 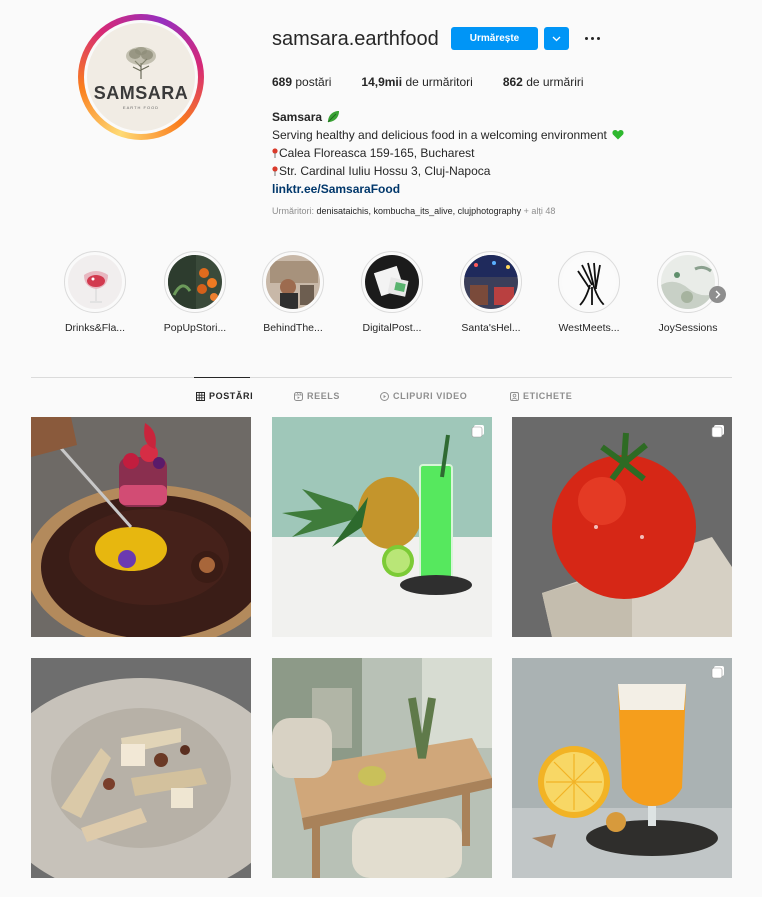 I want to click on bio-line-3: Str. Cardinal Iuliu Hossu 3, Cluj-Napoca, so click(x=448, y=171).